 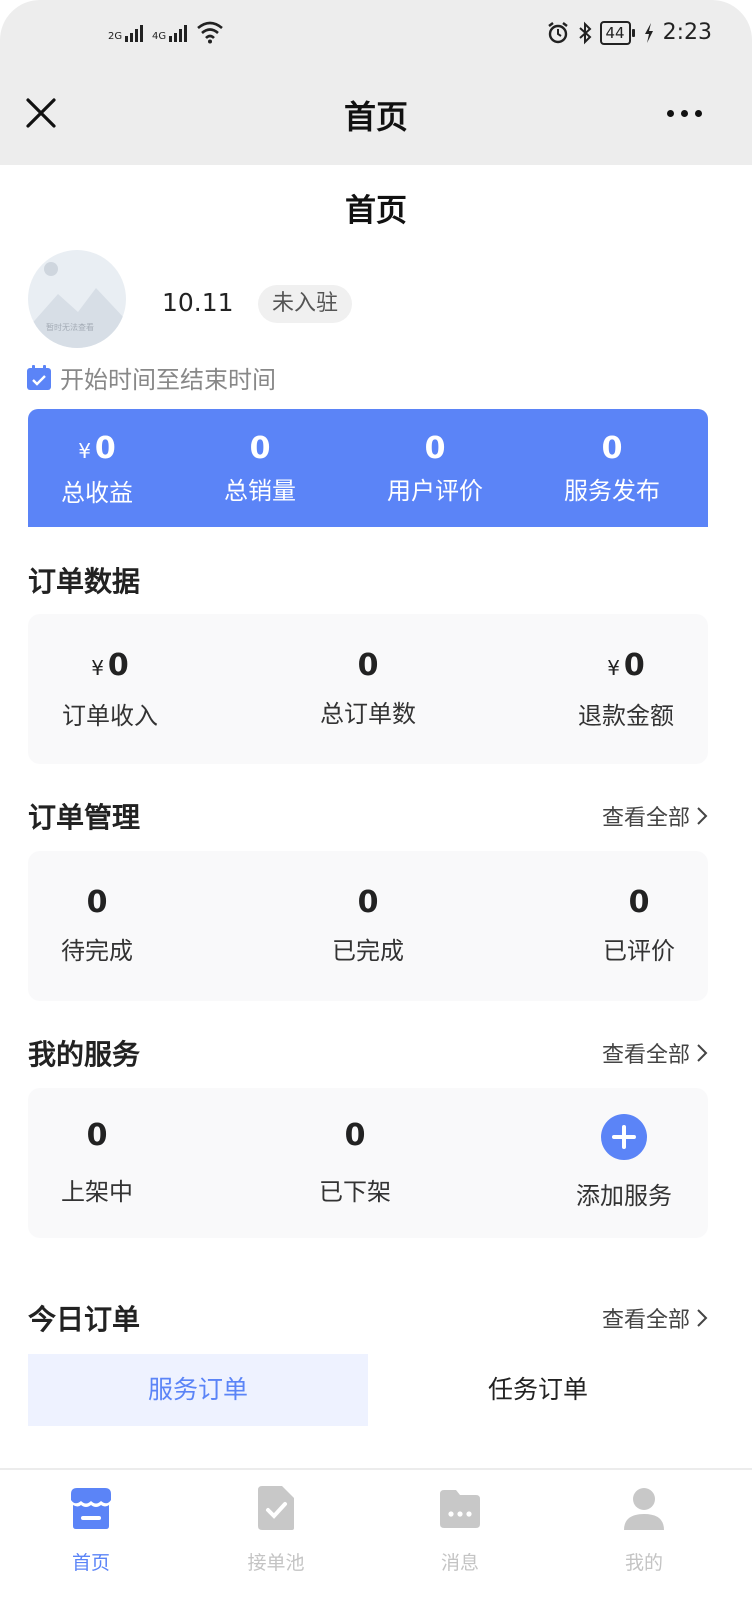 I want to click on status-time: 2:23, so click(x=687, y=32).